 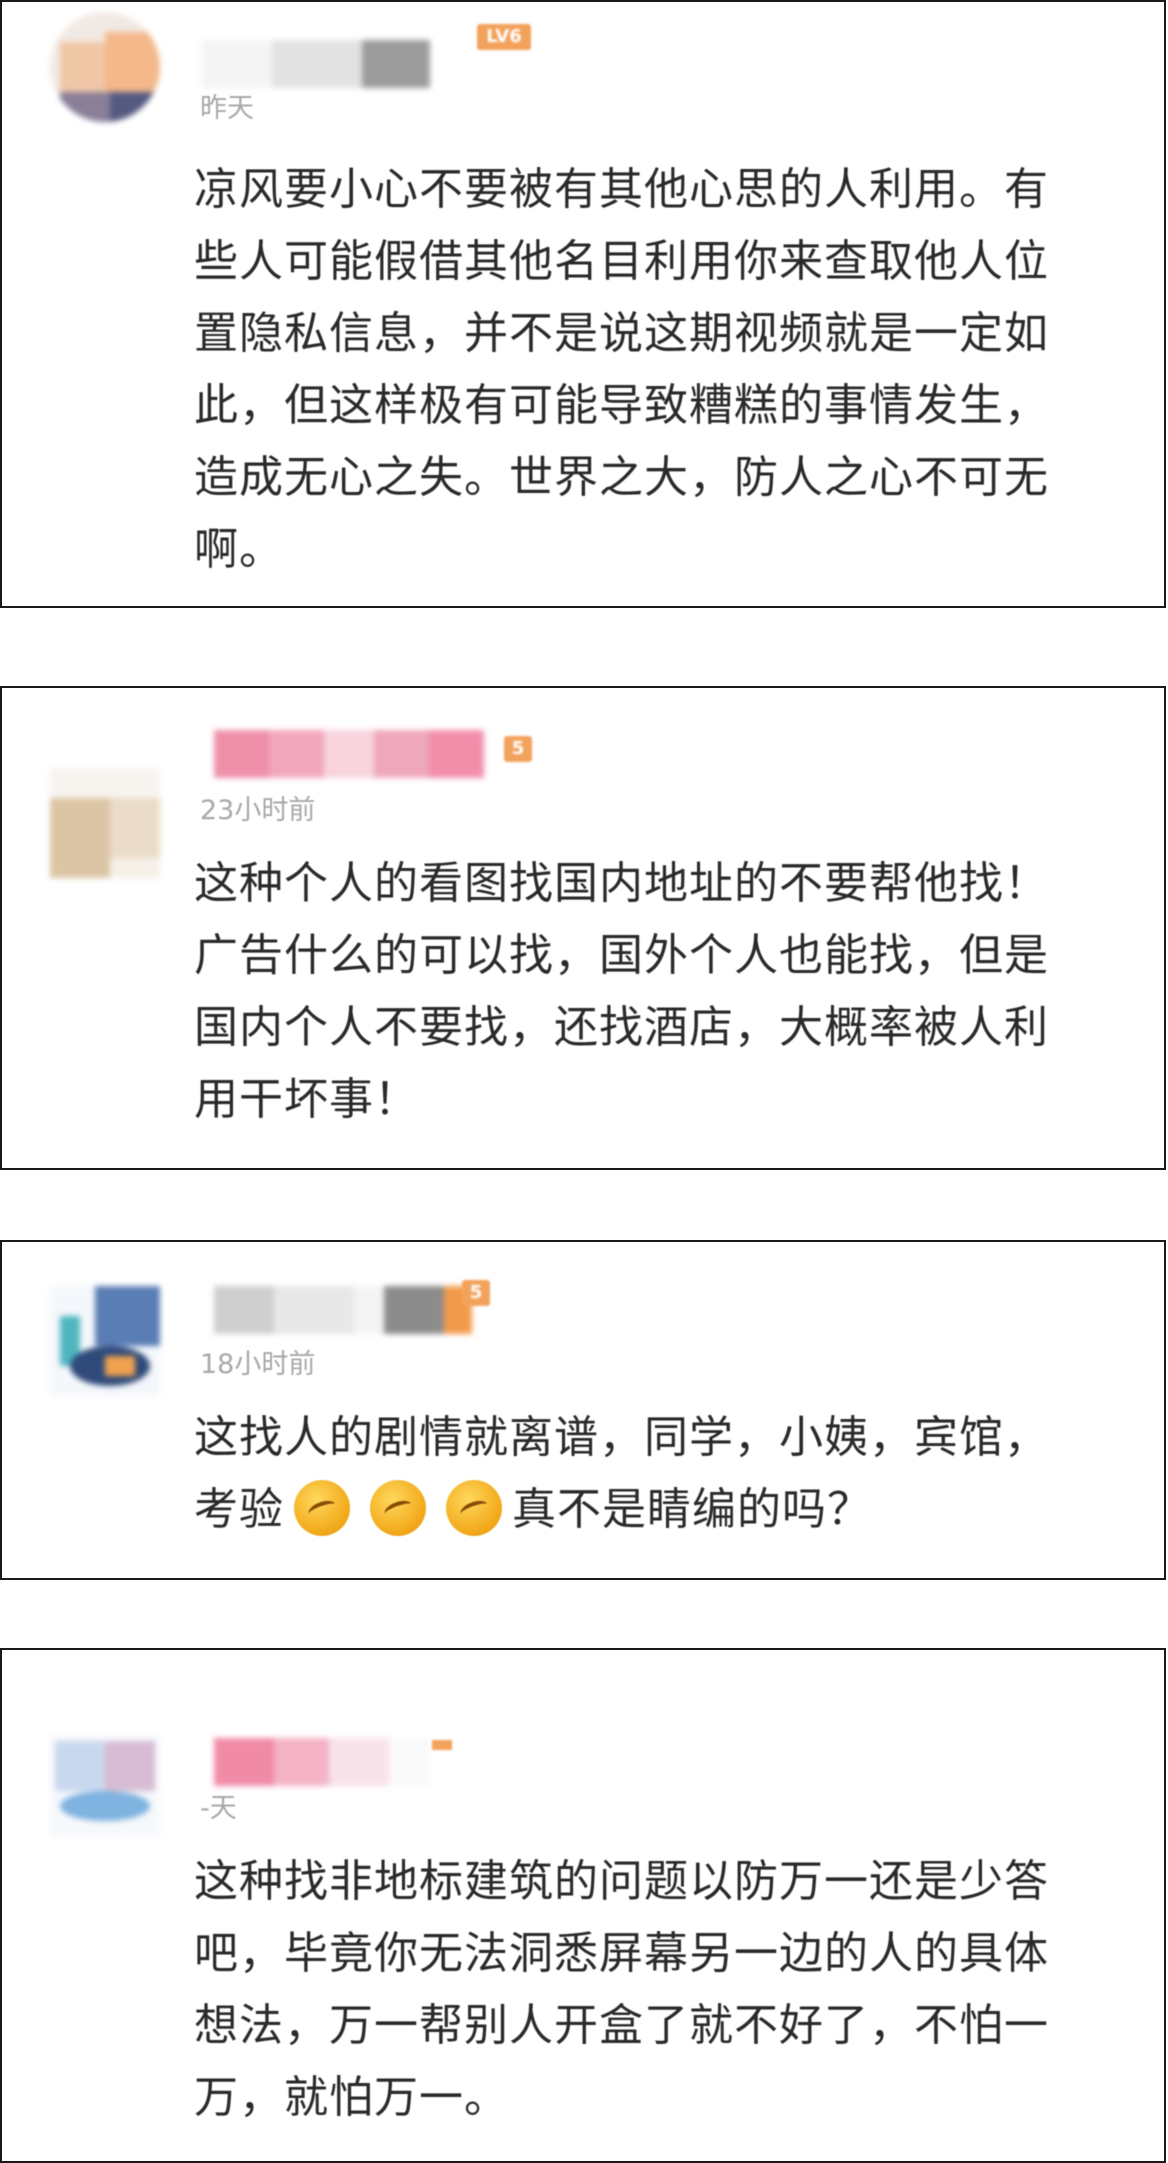 What do you see at coordinates (504, 37) in the screenshot?
I see `level-badge: LV6` at bounding box center [504, 37].